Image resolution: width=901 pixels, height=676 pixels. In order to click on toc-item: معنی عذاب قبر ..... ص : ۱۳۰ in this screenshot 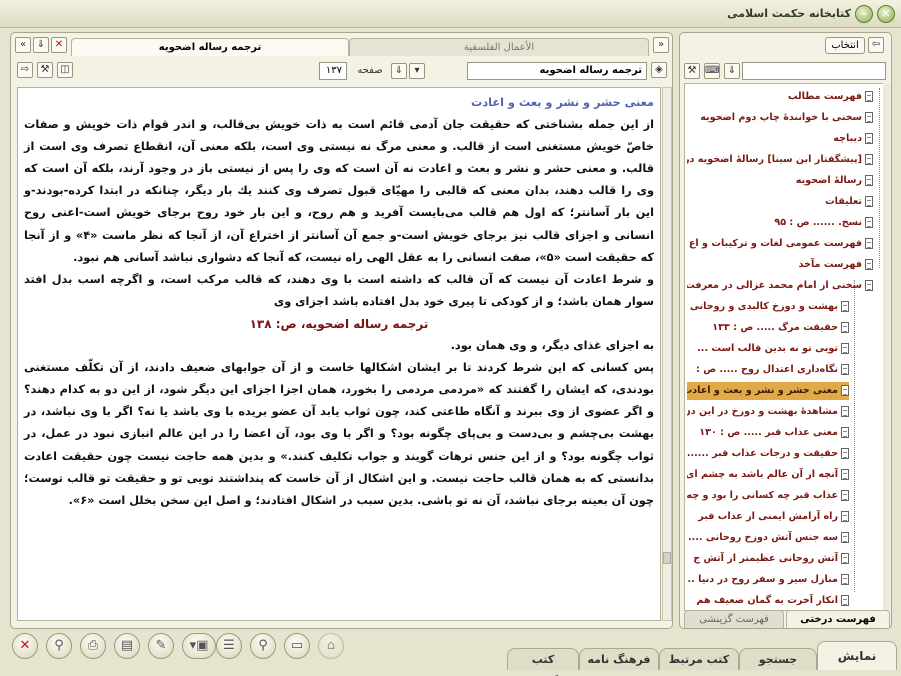, I will do `click(768, 433)`.